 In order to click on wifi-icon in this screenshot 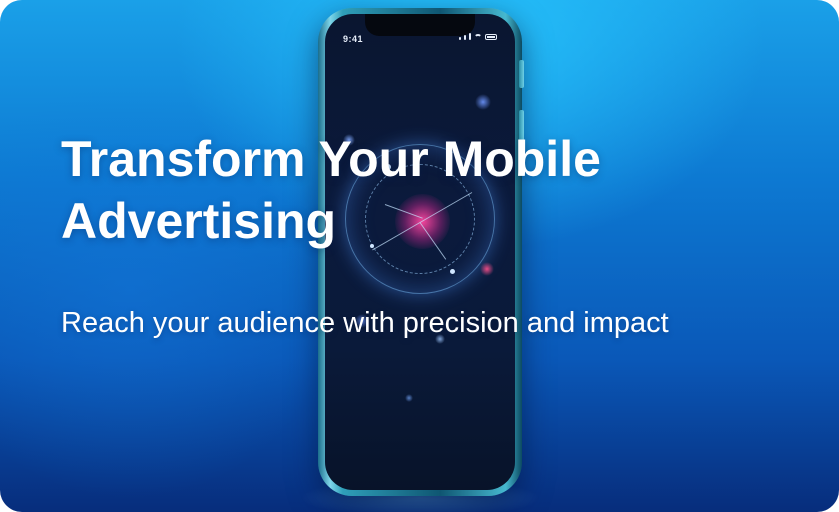, I will do `click(478, 37)`.